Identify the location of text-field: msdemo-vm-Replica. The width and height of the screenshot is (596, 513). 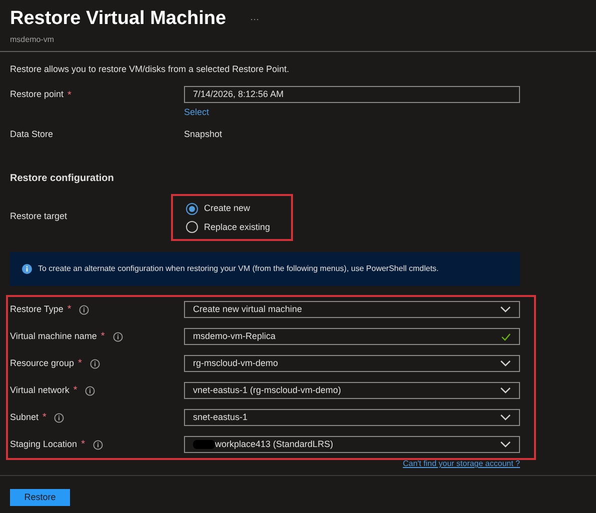
(352, 336).